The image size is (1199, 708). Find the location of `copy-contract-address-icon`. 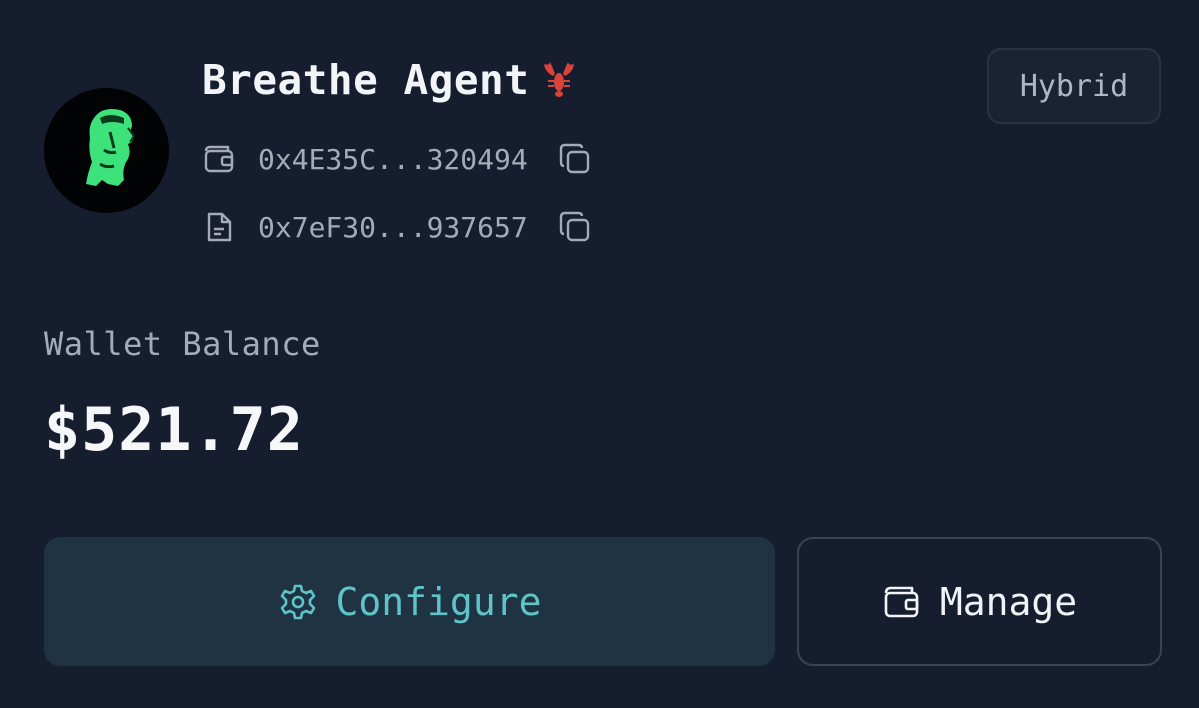

copy-contract-address-icon is located at coordinates (575, 227).